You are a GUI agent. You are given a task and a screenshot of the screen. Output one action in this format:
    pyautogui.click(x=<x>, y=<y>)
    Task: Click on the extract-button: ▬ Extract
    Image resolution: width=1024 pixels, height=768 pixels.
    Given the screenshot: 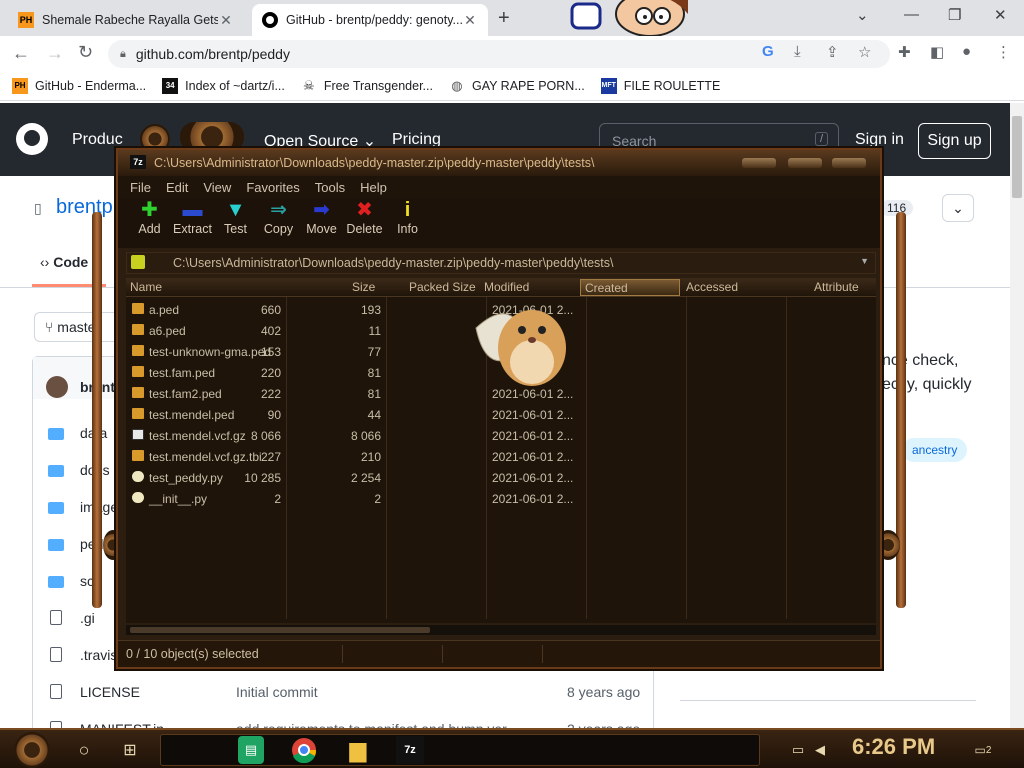 What is the action you would take?
    pyautogui.click(x=192, y=223)
    